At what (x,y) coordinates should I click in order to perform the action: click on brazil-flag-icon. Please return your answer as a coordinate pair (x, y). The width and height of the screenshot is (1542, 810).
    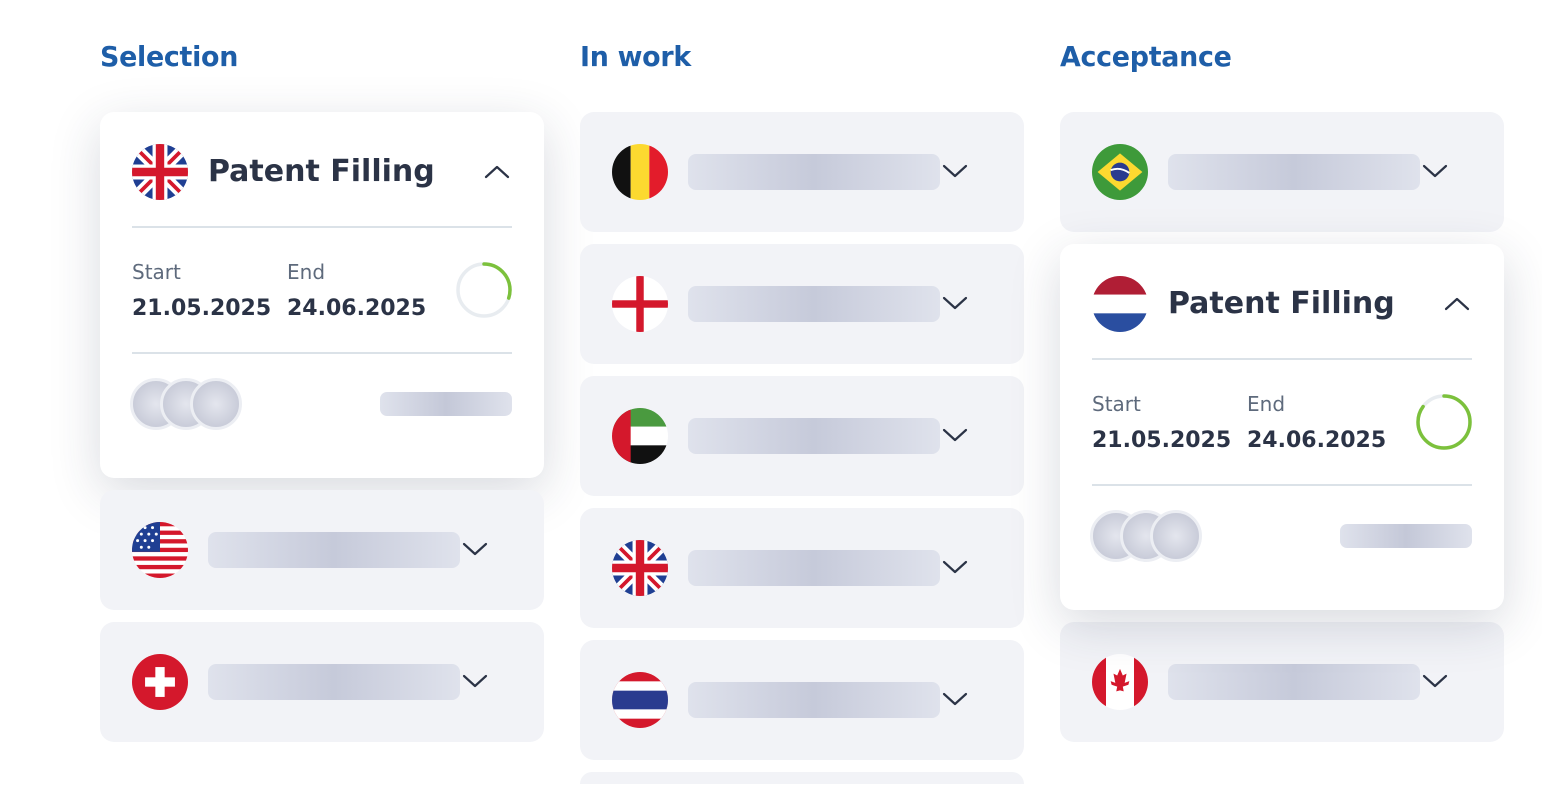
    Looking at the image, I should click on (1120, 172).